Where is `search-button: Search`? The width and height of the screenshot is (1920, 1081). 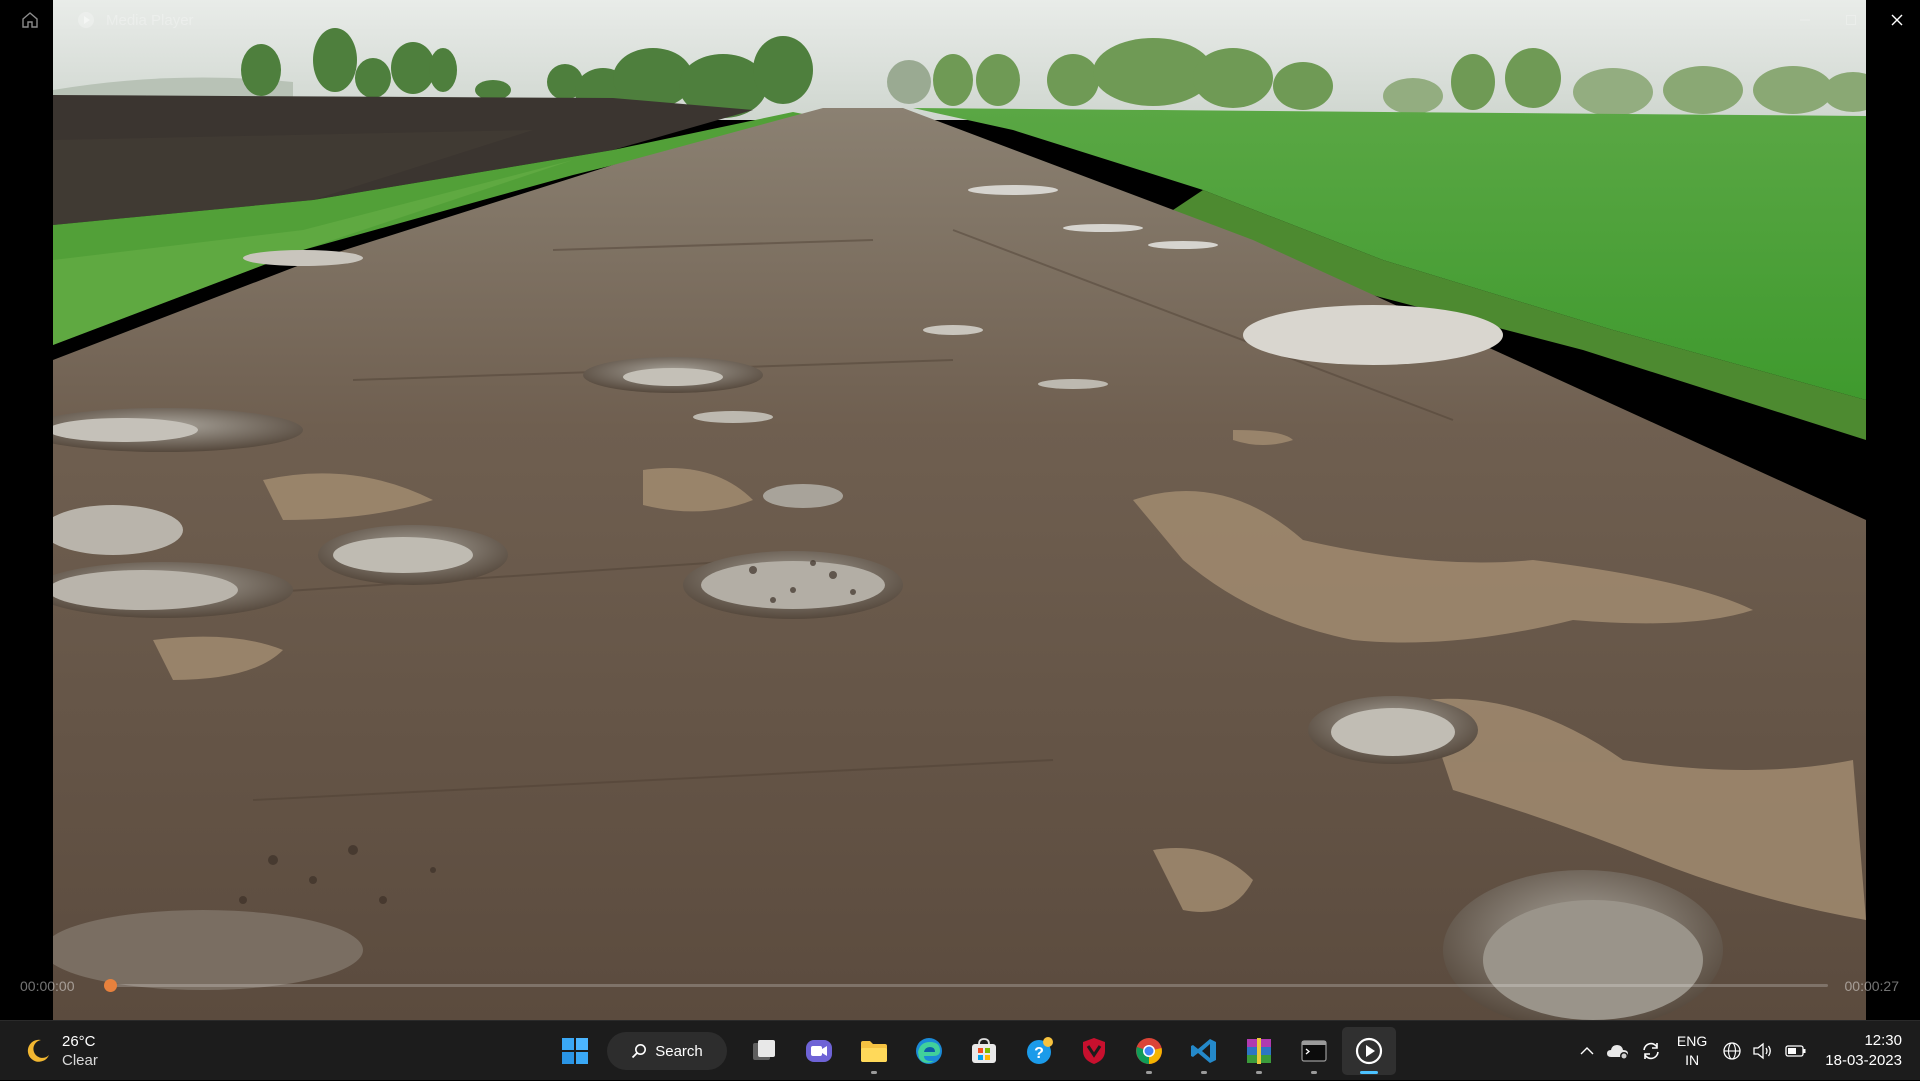 search-button: Search is located at coordinates (667, 1051).